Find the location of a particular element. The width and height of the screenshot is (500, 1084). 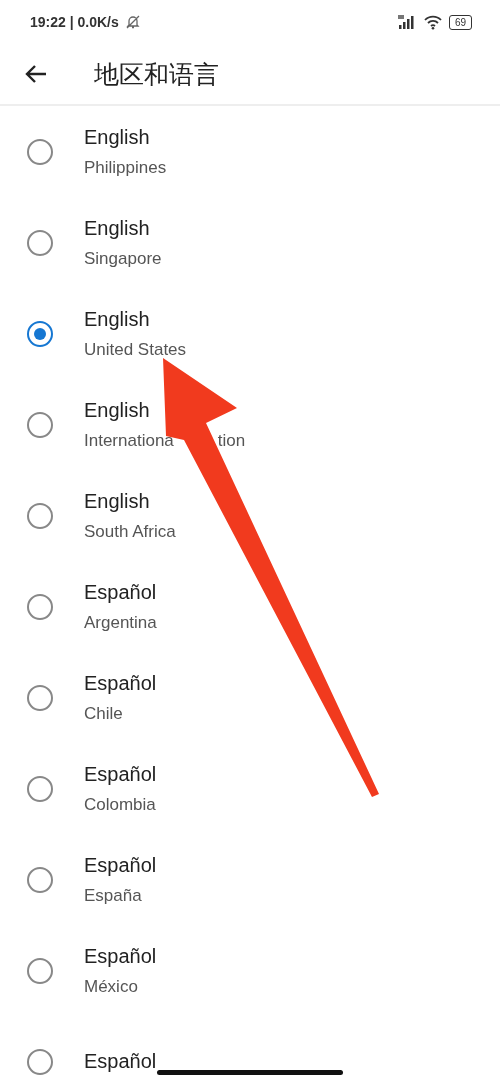

mute-bell-icon is located at coordinates (132, 22).